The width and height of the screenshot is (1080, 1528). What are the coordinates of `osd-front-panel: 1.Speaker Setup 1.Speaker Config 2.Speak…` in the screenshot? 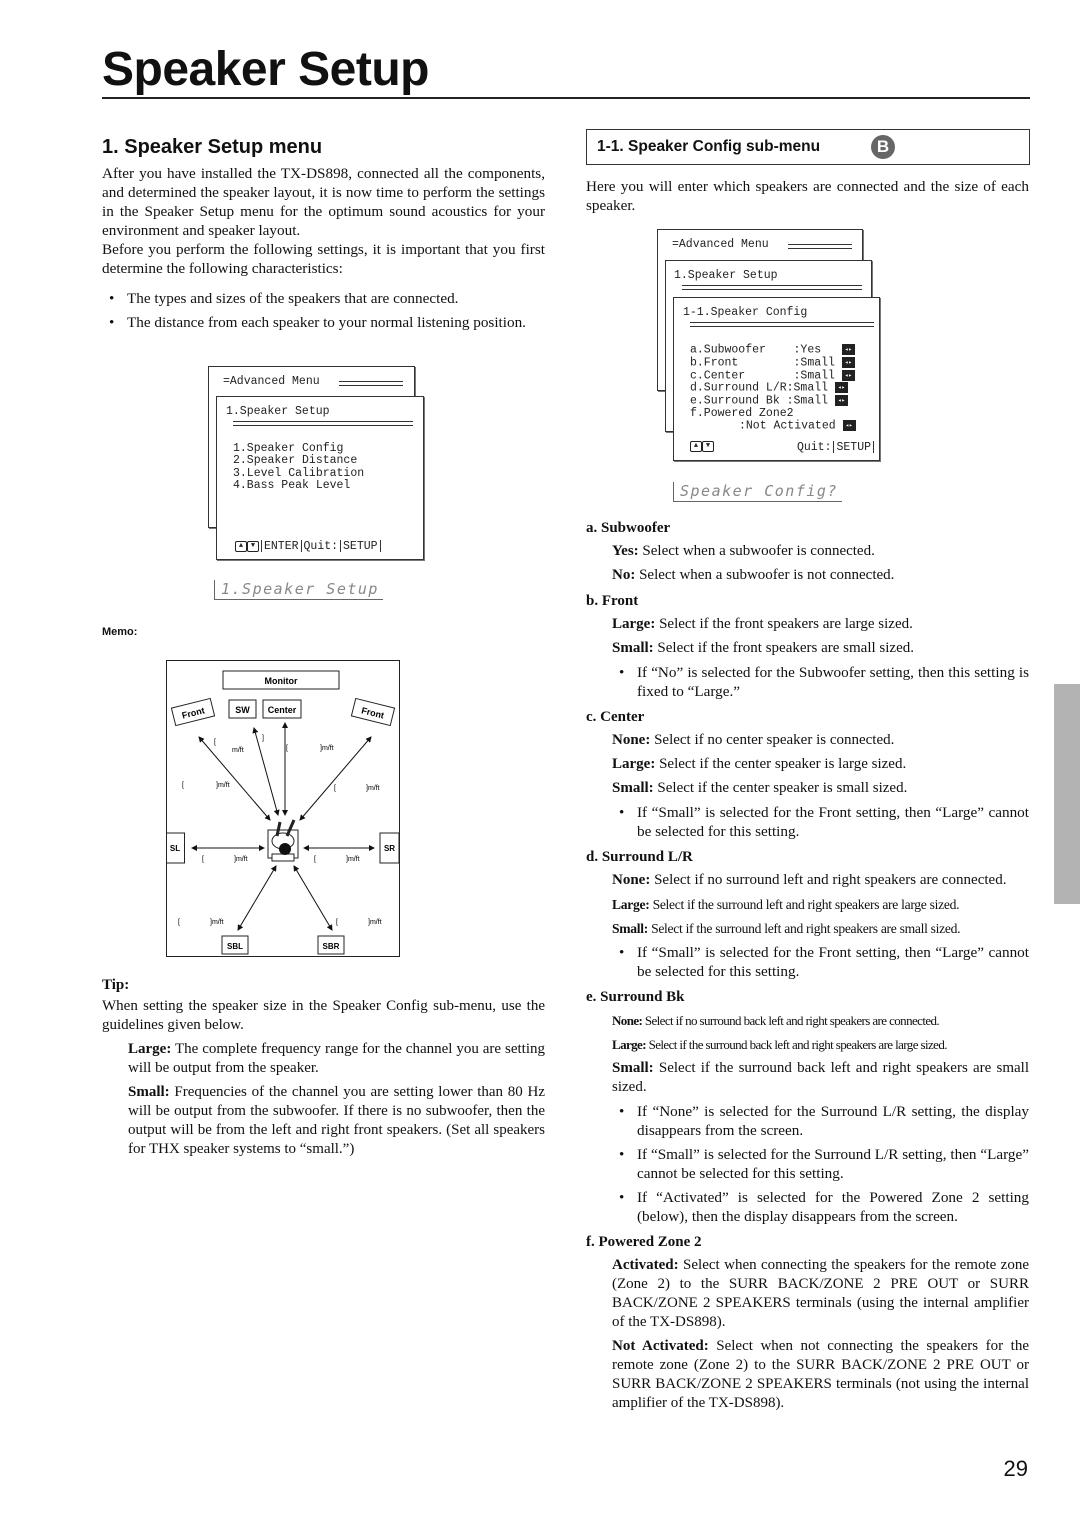 It's located at (320, 478).